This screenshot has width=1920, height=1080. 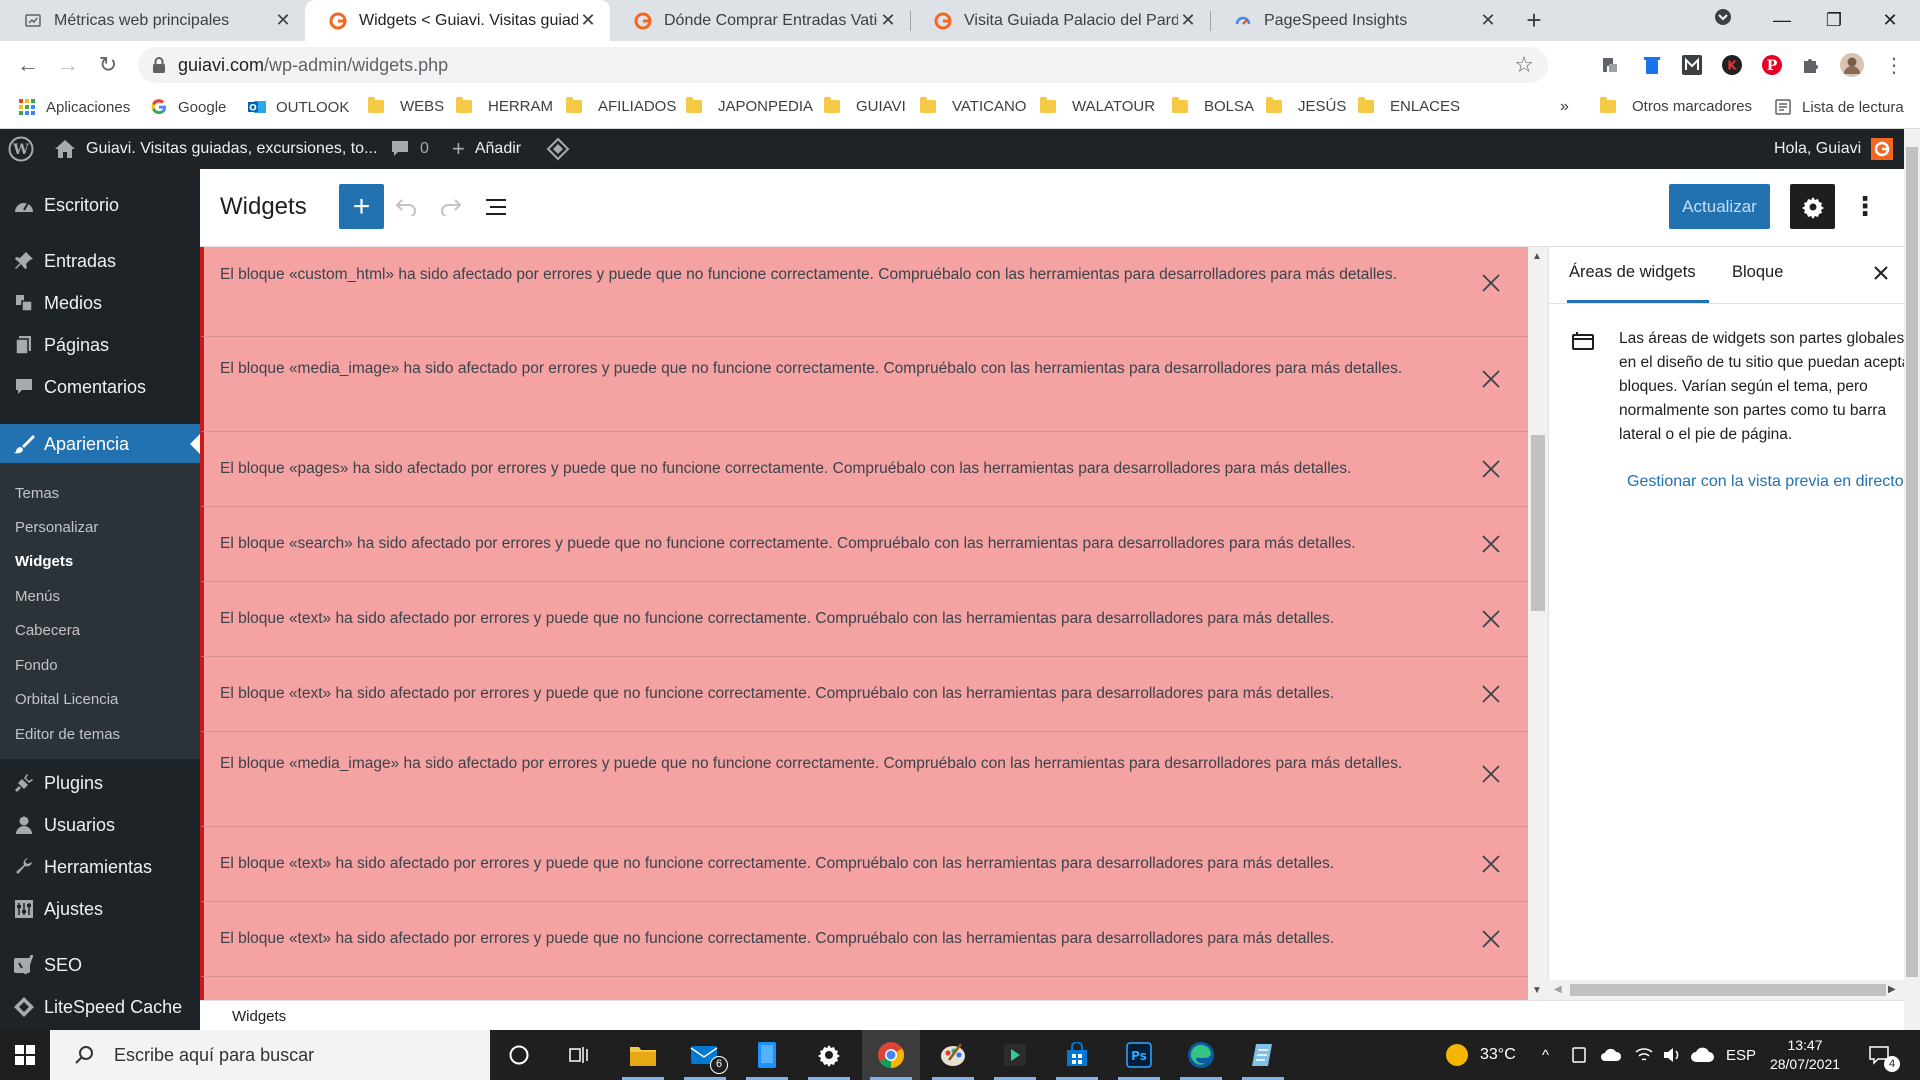 I want to click on notifications-icon: 4, so click(x=1884, y=1055).